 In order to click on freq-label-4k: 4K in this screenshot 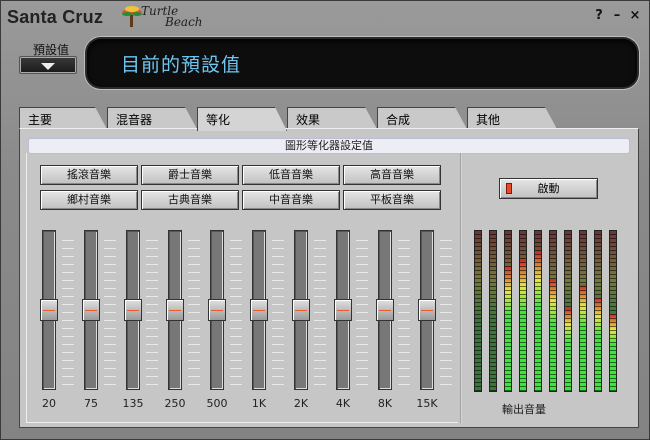, I will do `click(343, 403)`.